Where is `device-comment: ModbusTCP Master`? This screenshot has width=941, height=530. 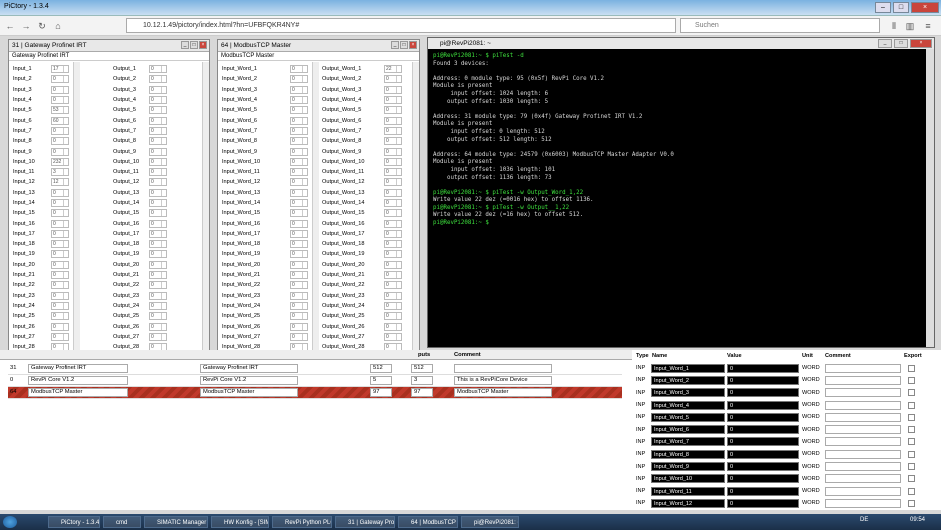
device-comment: ModbusTCP Master is located at coordinates (503, 392).